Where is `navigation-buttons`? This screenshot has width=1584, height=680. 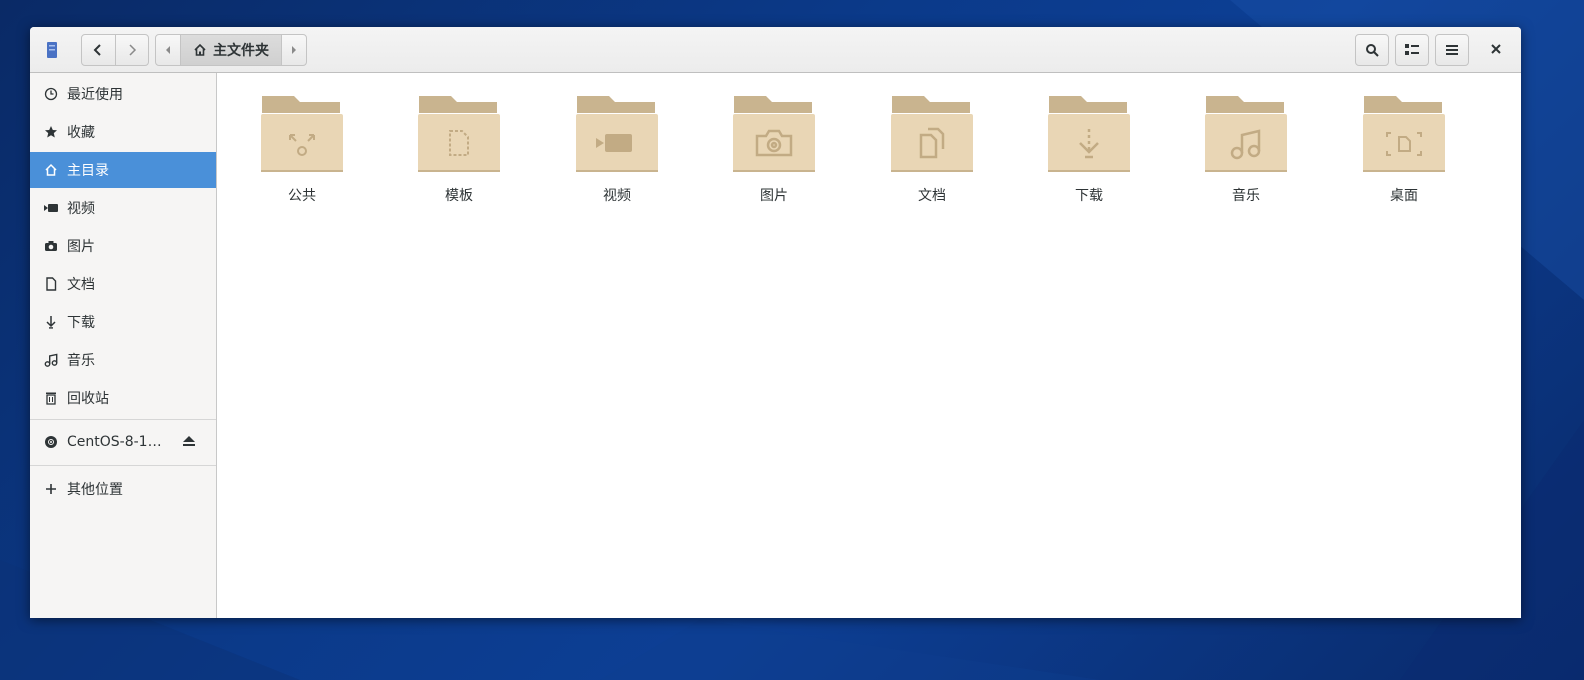 navigation-buttons is located at coordinates (115, 50).